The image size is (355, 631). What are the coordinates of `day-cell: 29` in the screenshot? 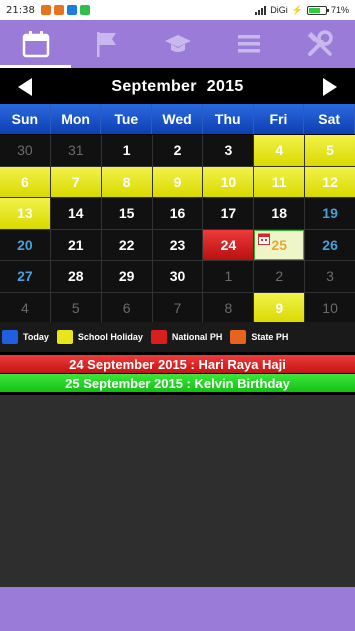 It's located at (126, 276).